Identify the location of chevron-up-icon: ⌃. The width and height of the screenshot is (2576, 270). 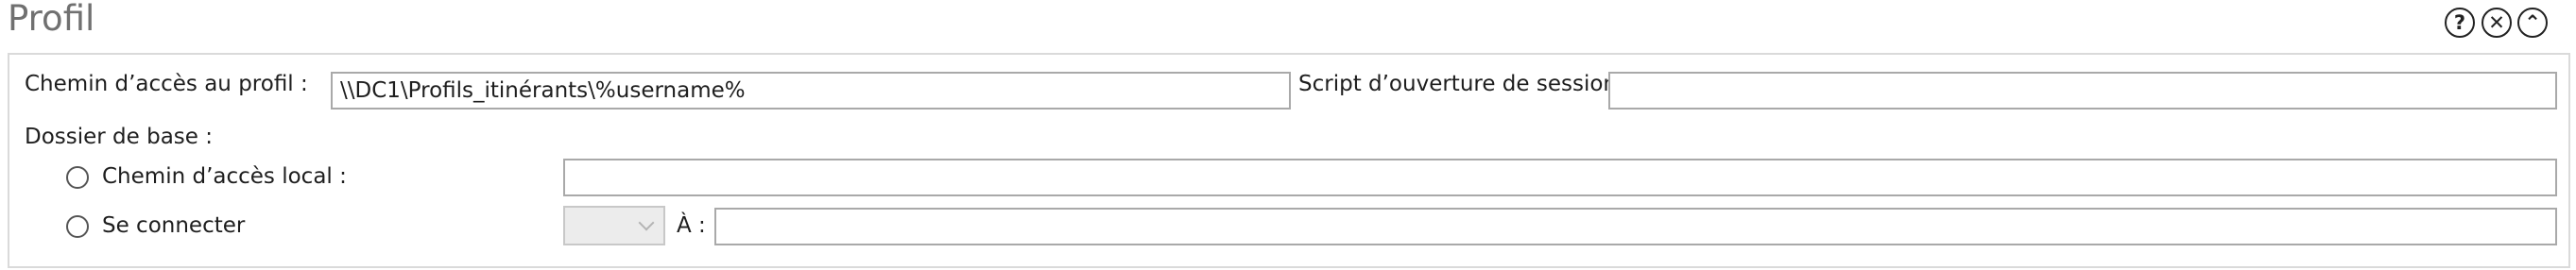
(2532, 23).